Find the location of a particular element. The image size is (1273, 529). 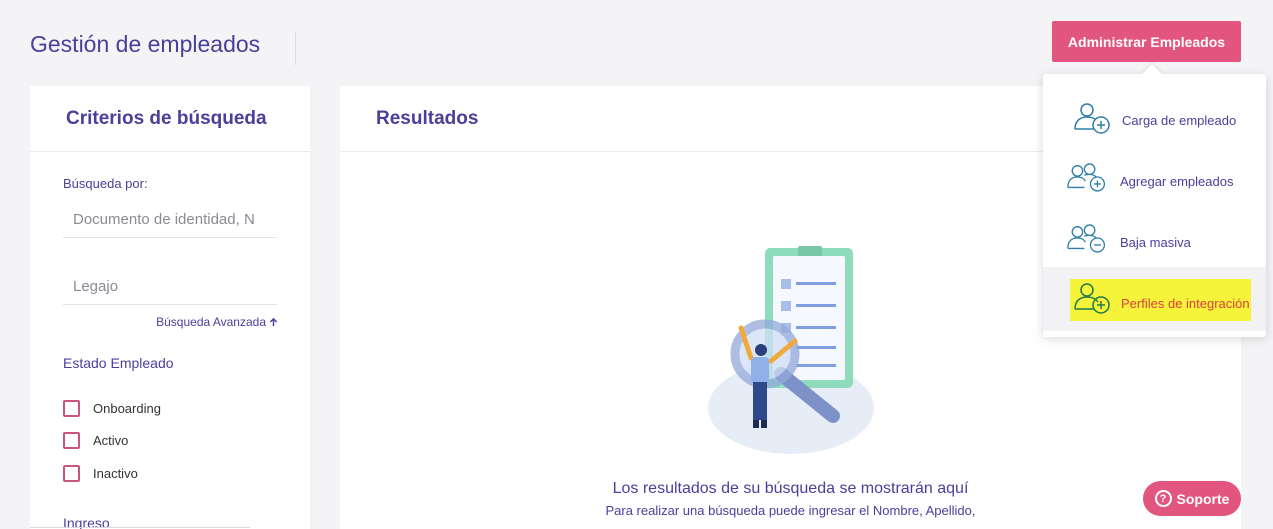

menu-item-carga-empleado: Carga de empleado is located at coordinates (1154, 118).